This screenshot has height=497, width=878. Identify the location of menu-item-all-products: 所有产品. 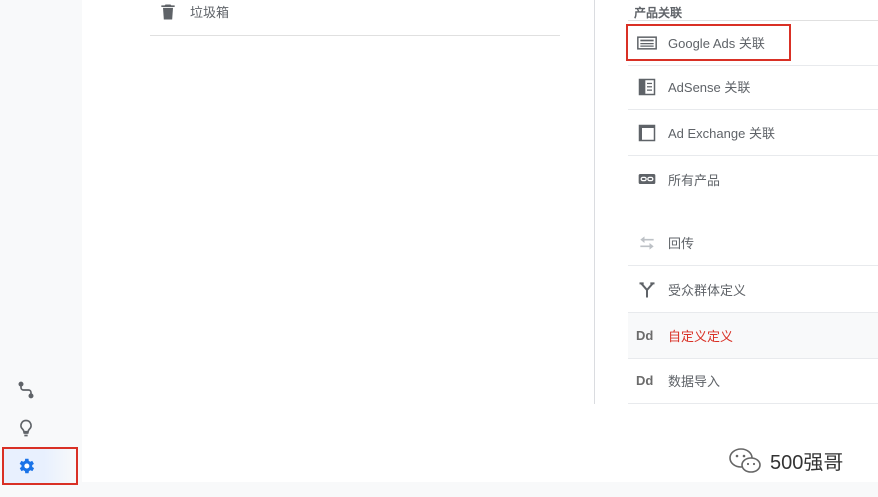
(753, 179).